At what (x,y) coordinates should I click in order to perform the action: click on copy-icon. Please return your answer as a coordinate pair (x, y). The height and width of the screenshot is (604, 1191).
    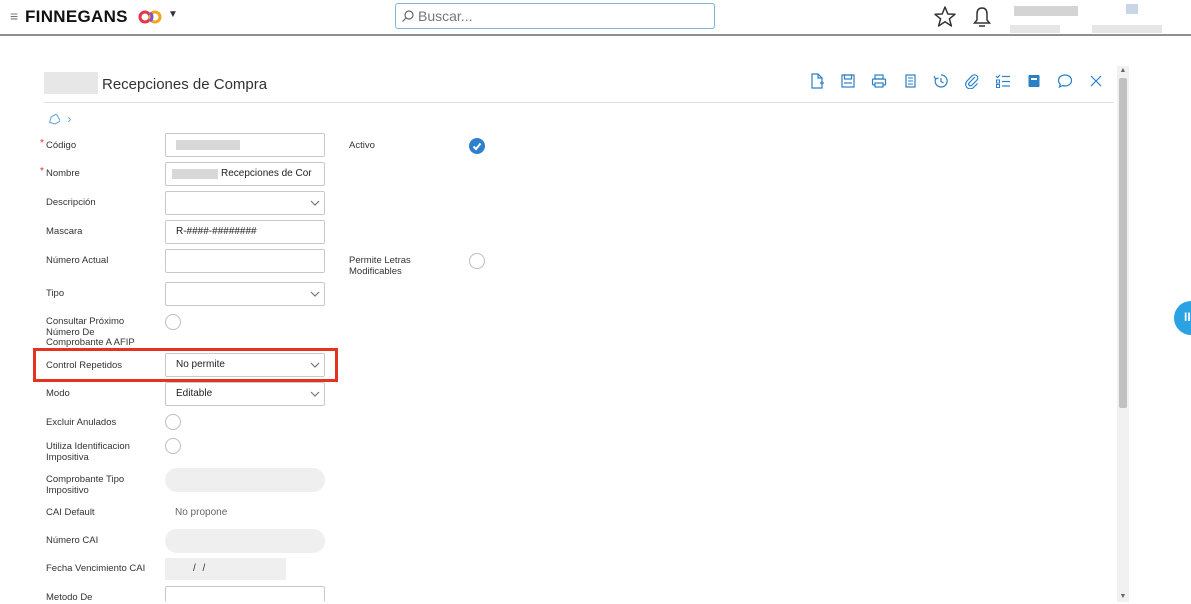
    Looking at the image, I should click on (910, 81).